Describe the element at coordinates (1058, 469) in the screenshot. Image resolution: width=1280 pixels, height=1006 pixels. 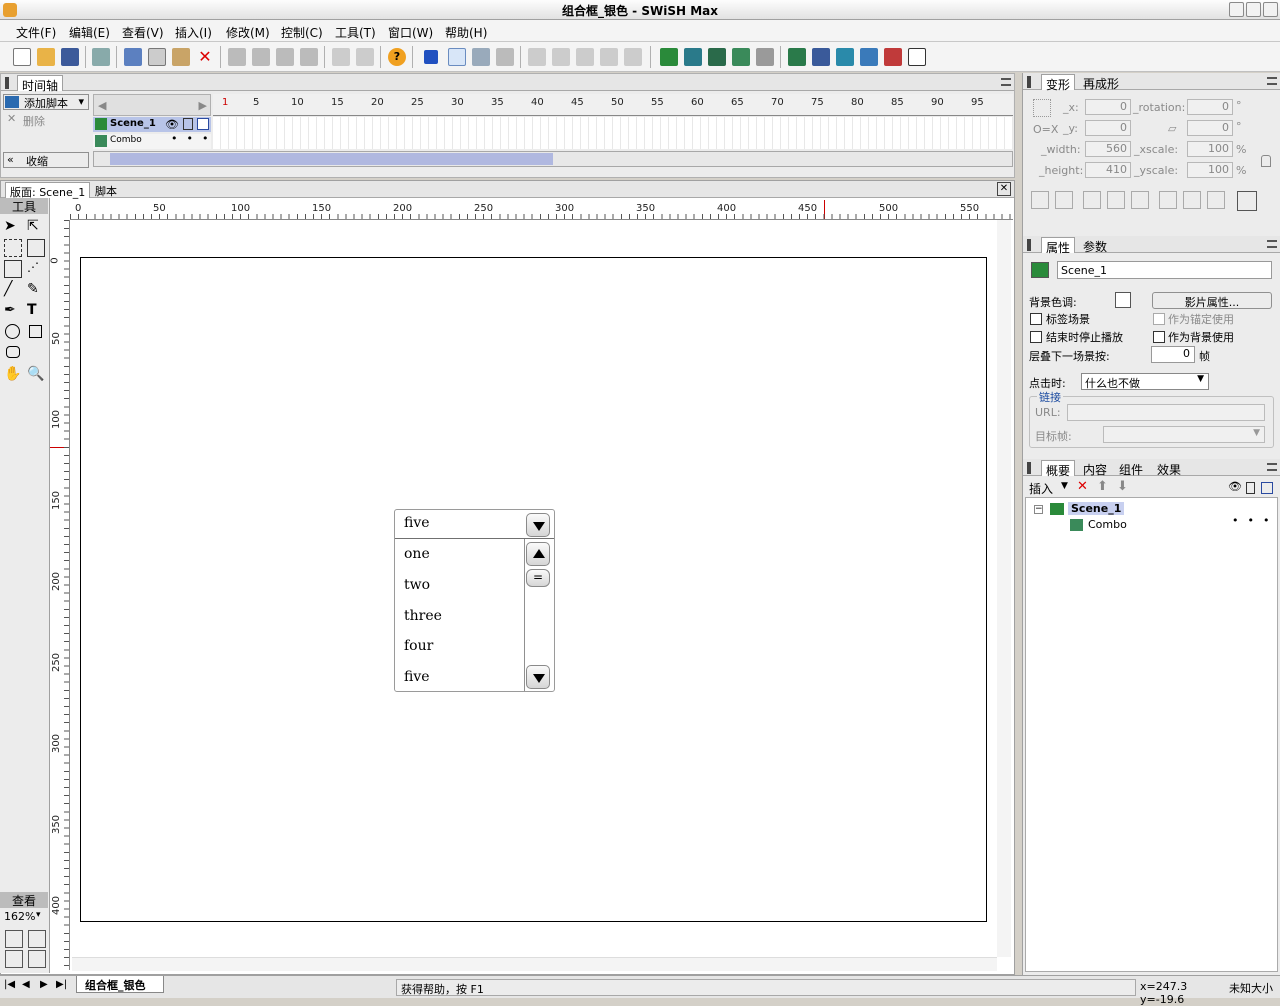
I see `tab-outline: 概要` at that location.